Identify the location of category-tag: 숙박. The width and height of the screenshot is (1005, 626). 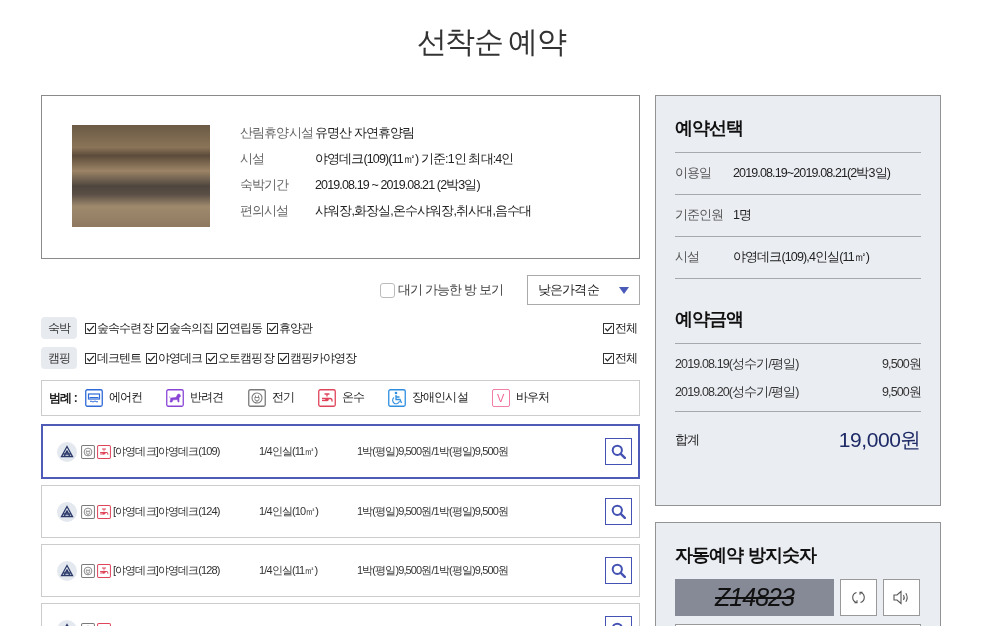
(59, 328).